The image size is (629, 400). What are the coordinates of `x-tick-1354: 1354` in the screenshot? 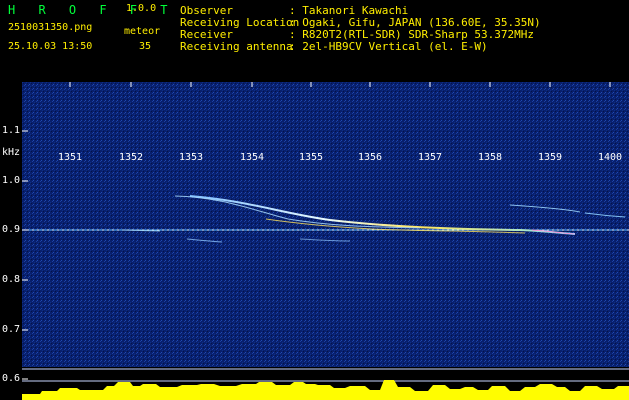 It's located at (252, 157).